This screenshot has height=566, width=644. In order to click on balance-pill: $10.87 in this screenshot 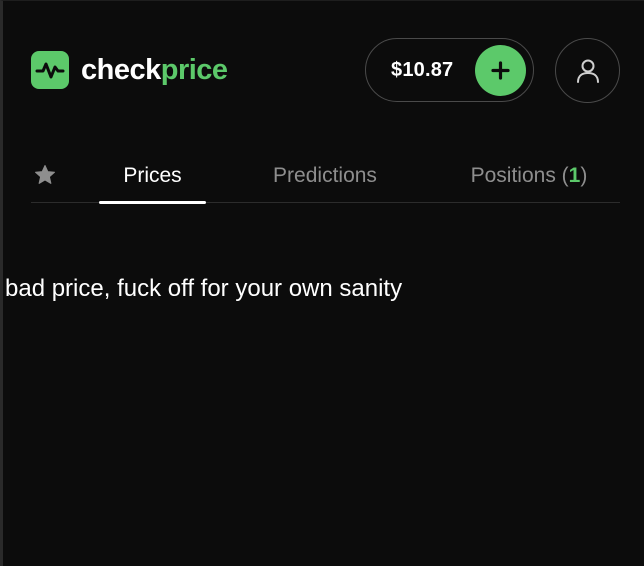, I will do `click(449, 70)`.